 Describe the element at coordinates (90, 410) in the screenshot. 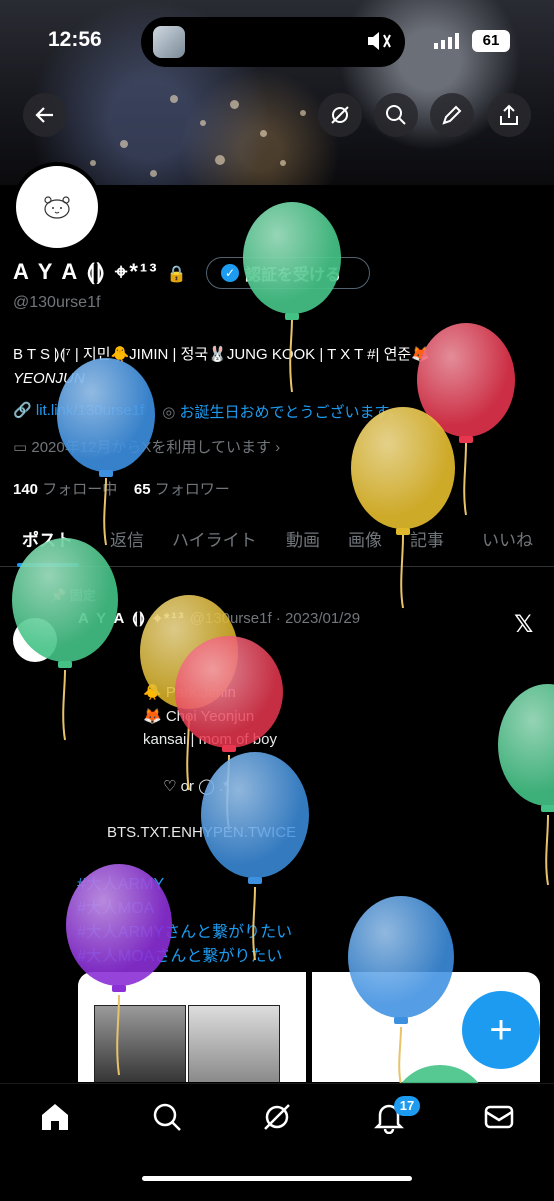

I see `profile-link-text: lit.link/130urse1f` at that location.